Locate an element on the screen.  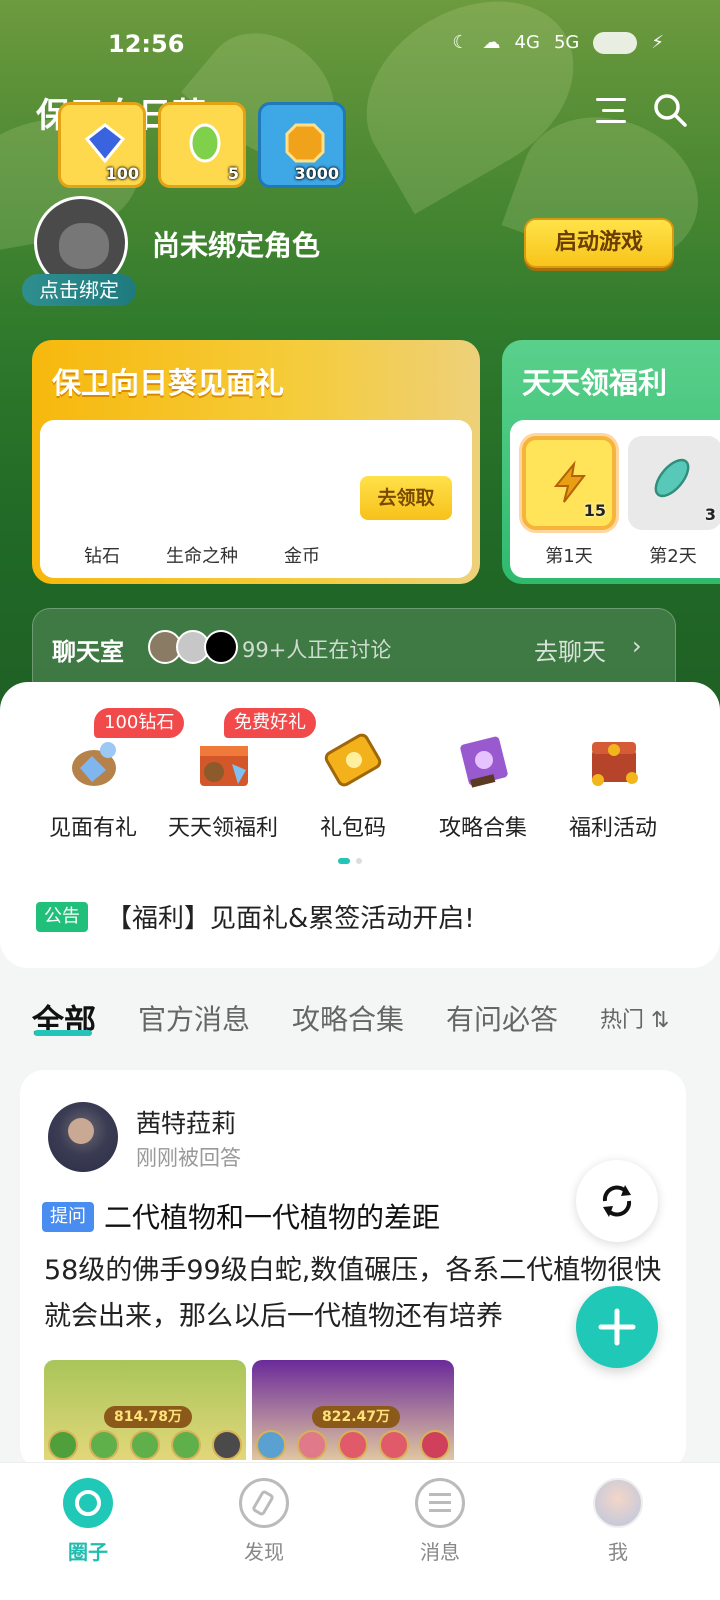
start-game-button: 启动游戏 is located at coordinates (599, 243).